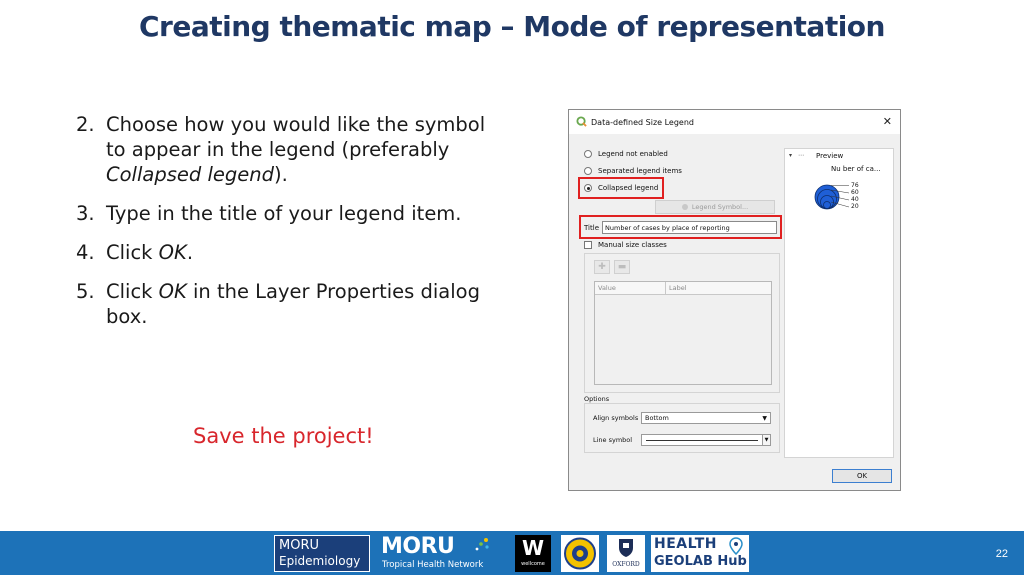  I want to click on remove-class-button: ▬, so click(622, 267).